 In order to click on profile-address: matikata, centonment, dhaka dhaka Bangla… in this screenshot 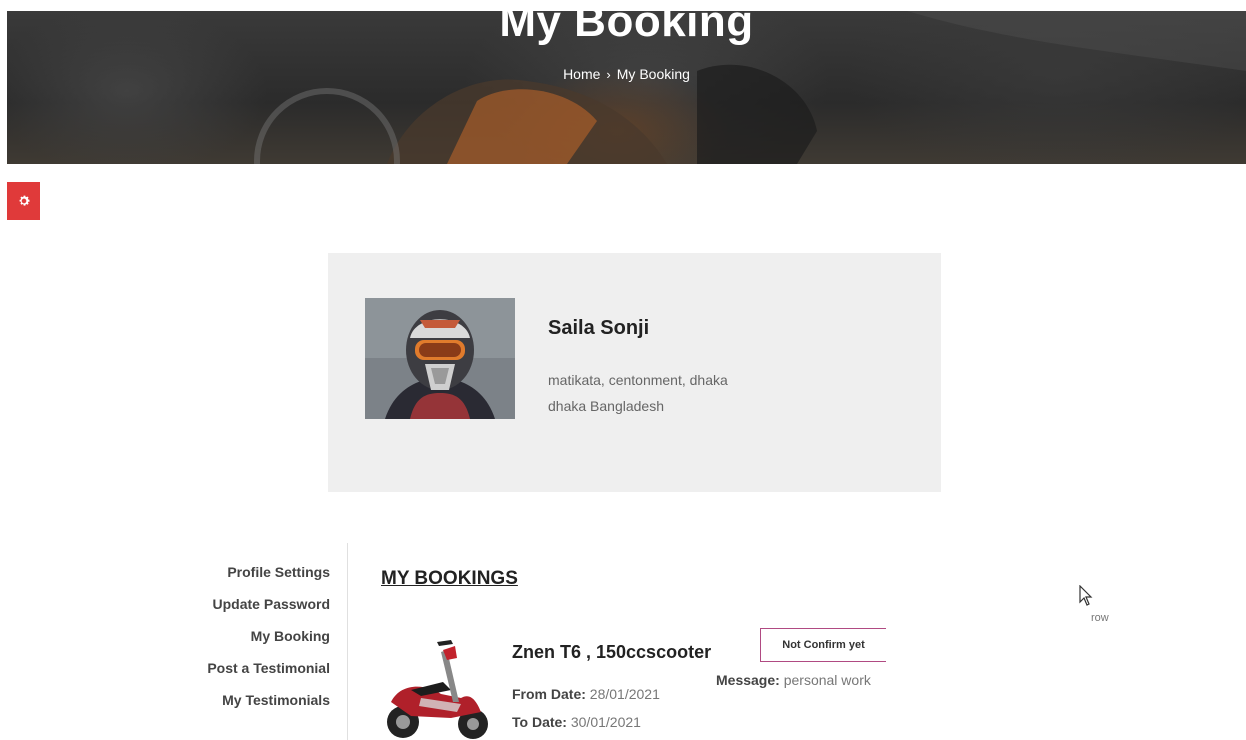, I will do `click(638, 393)`.